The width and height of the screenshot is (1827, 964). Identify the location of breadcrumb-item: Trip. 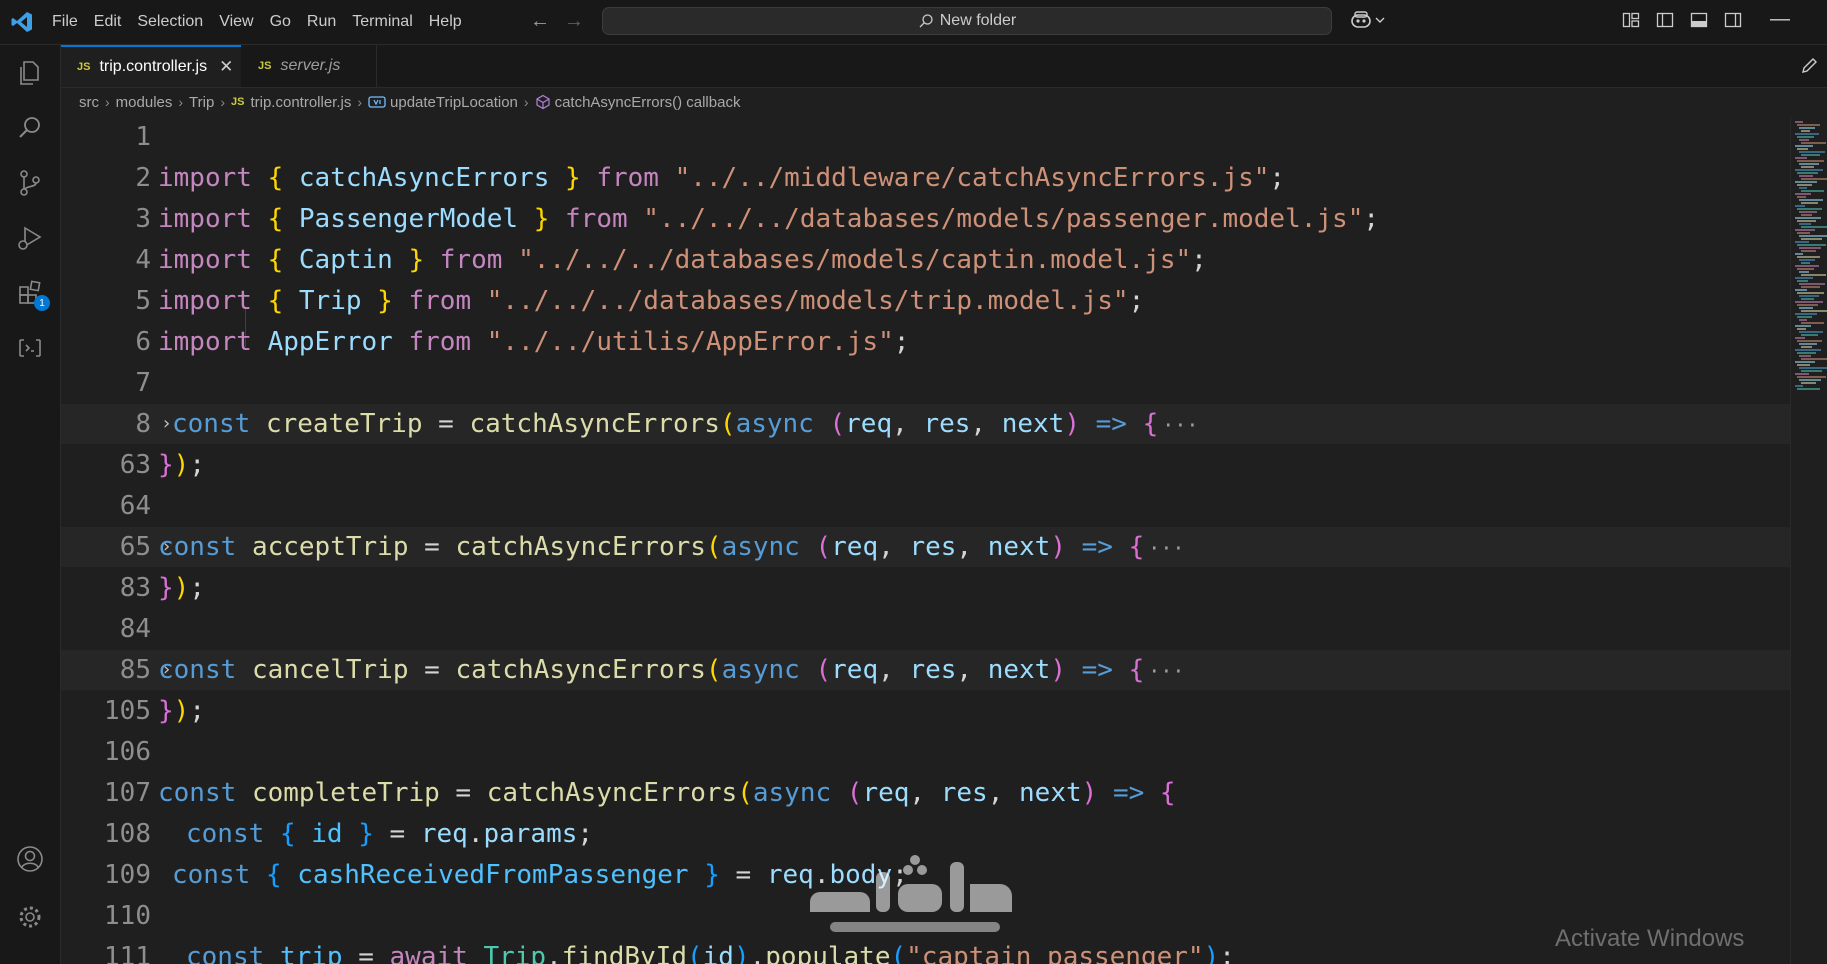
(201, 102).